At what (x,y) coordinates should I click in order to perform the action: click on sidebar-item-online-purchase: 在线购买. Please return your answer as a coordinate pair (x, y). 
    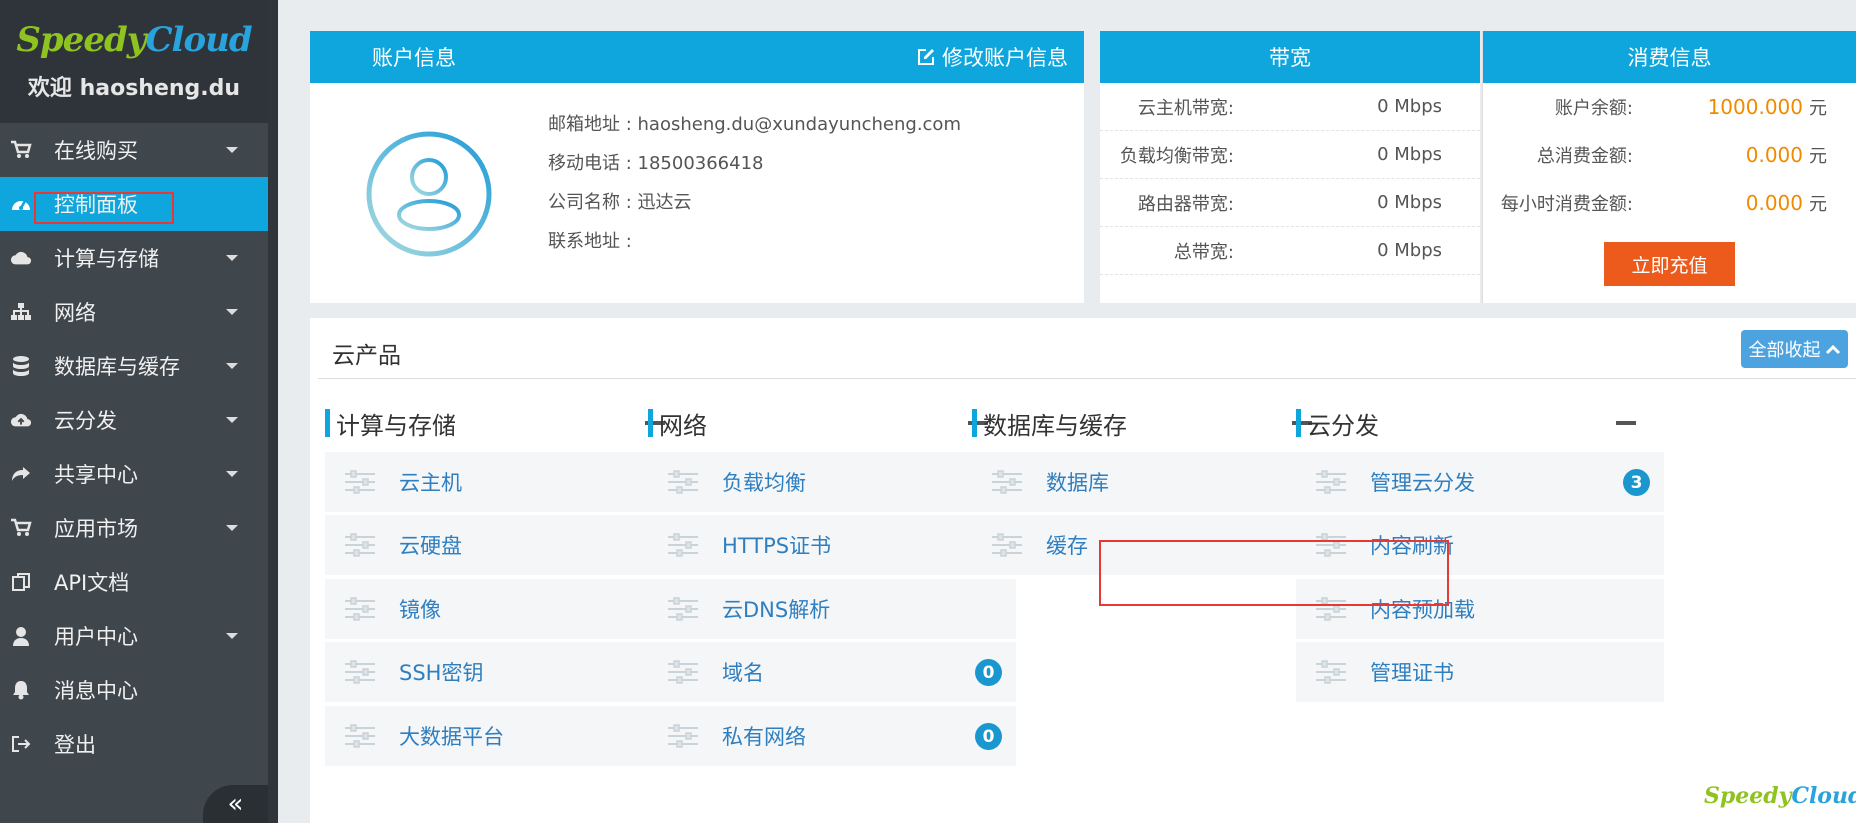
    Looking at the image, I should click on (134, 150).